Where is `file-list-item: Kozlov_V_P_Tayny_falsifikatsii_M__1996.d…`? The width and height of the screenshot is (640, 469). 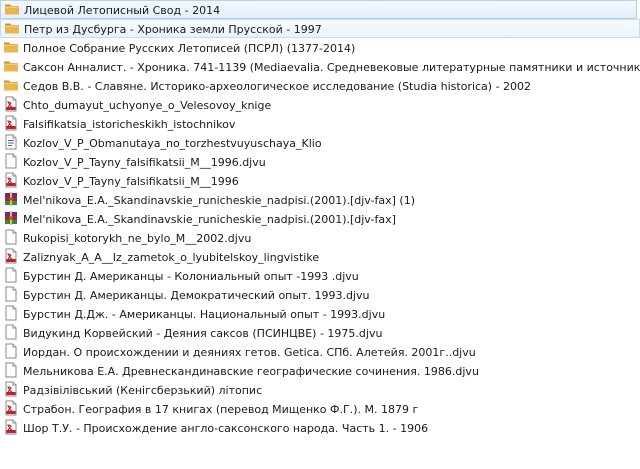
file-list-item: Kozlov_V_P_Tayny_falsifikatsii_M__1996.d… is located at coordinates (320, 161).